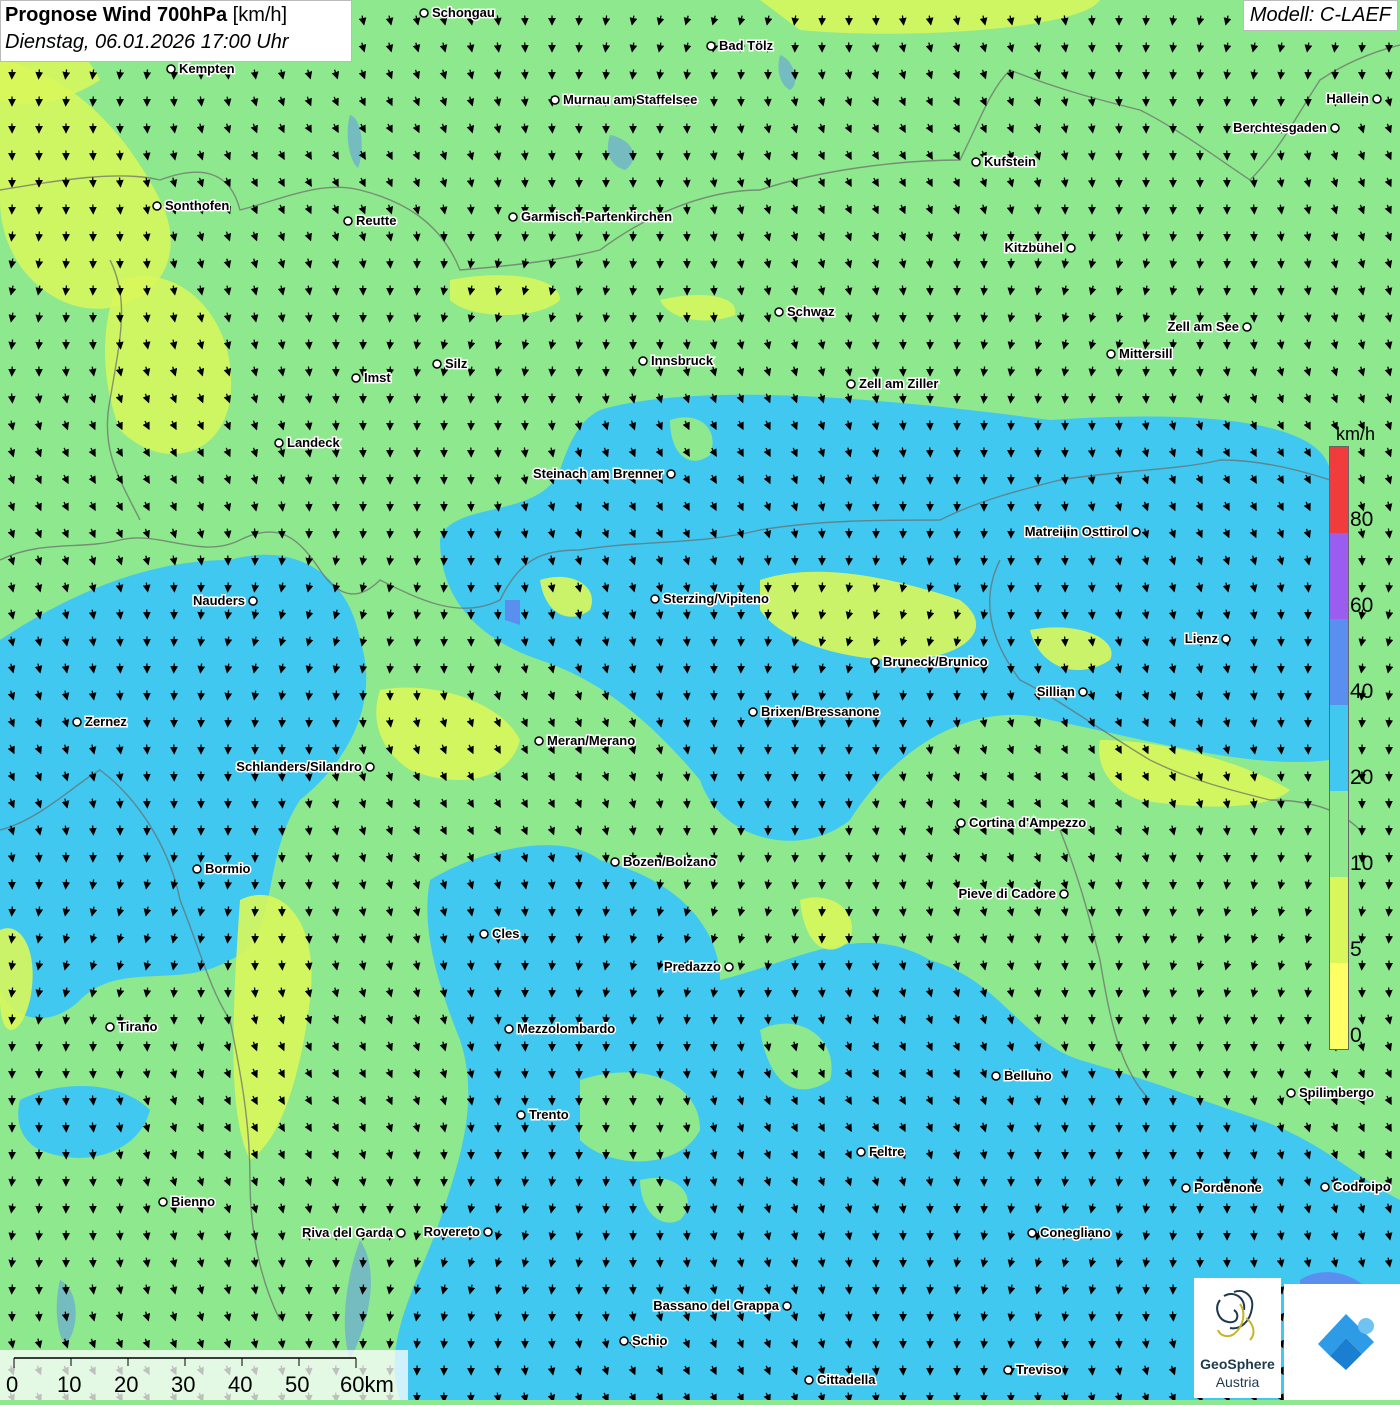 This screenshot has width=1400, height=1405. I want to click on legend-tick: 0, so click(1356, 1036).